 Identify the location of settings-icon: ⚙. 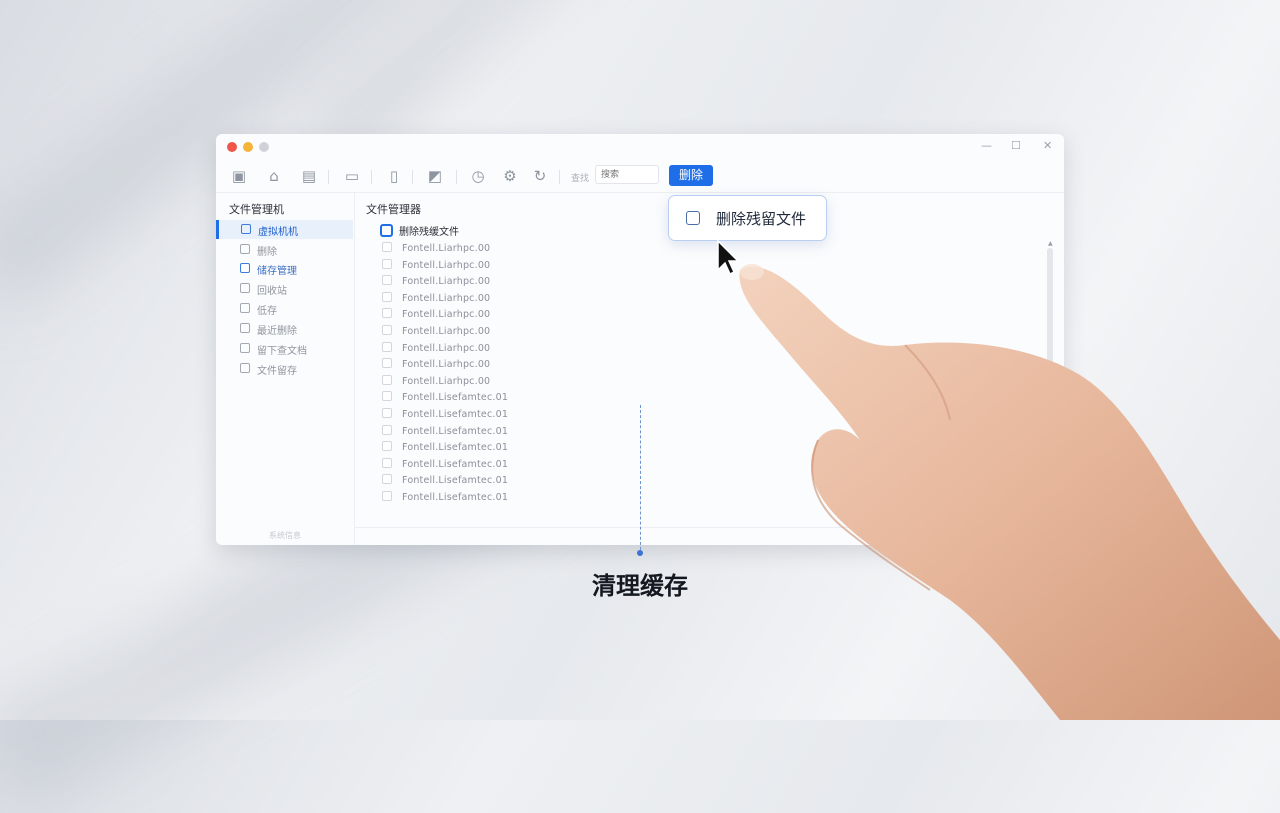
(510, 176).